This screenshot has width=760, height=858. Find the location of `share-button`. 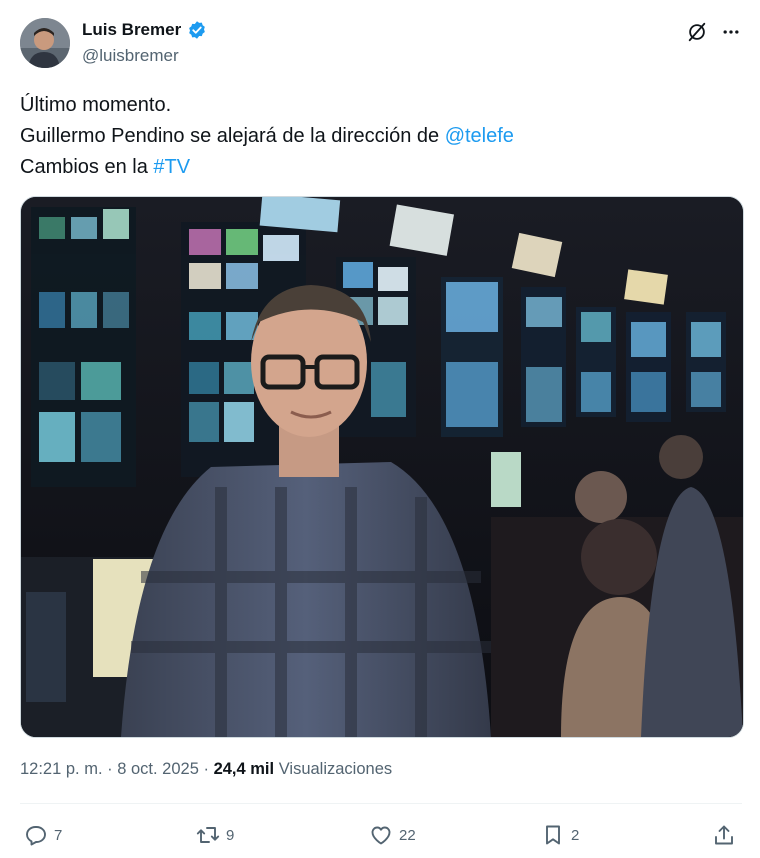

share-button is located at coordinates (724, 835).